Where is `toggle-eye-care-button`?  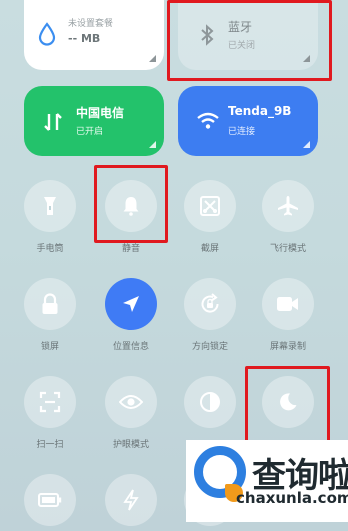
toggle-eye-care-button is located at coordinates (131, 402).